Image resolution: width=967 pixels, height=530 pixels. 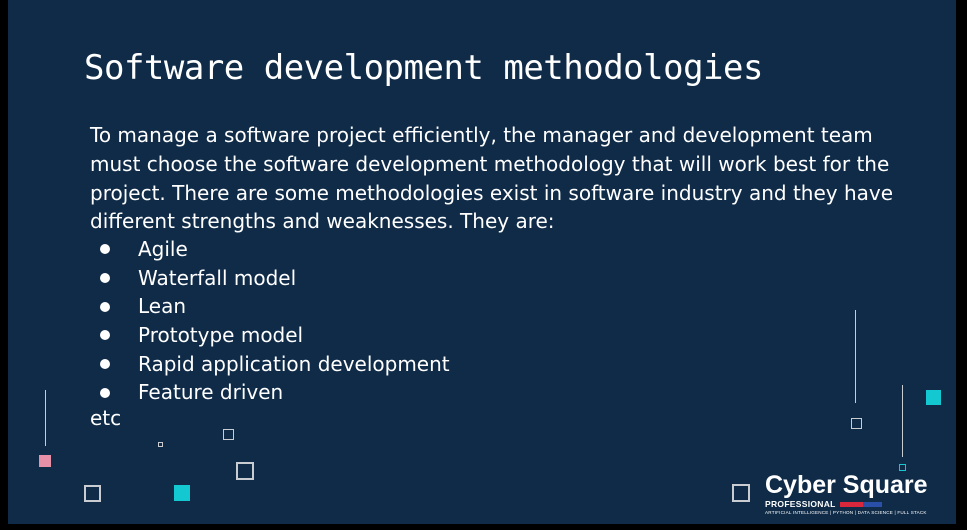 What do you see at coordinates (162, 306) in the screenshot?
I see `list-item-label: Lean` at bounding box center [162, 306].